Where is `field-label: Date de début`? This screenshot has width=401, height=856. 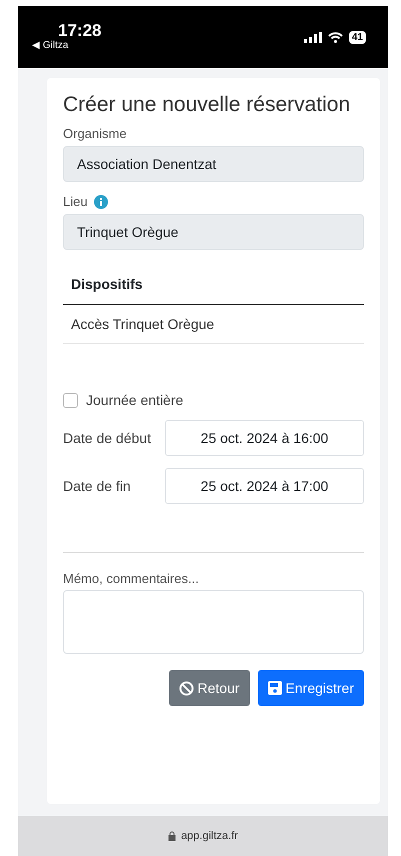 field-label: Date de début is located at coordinates (107, 438).